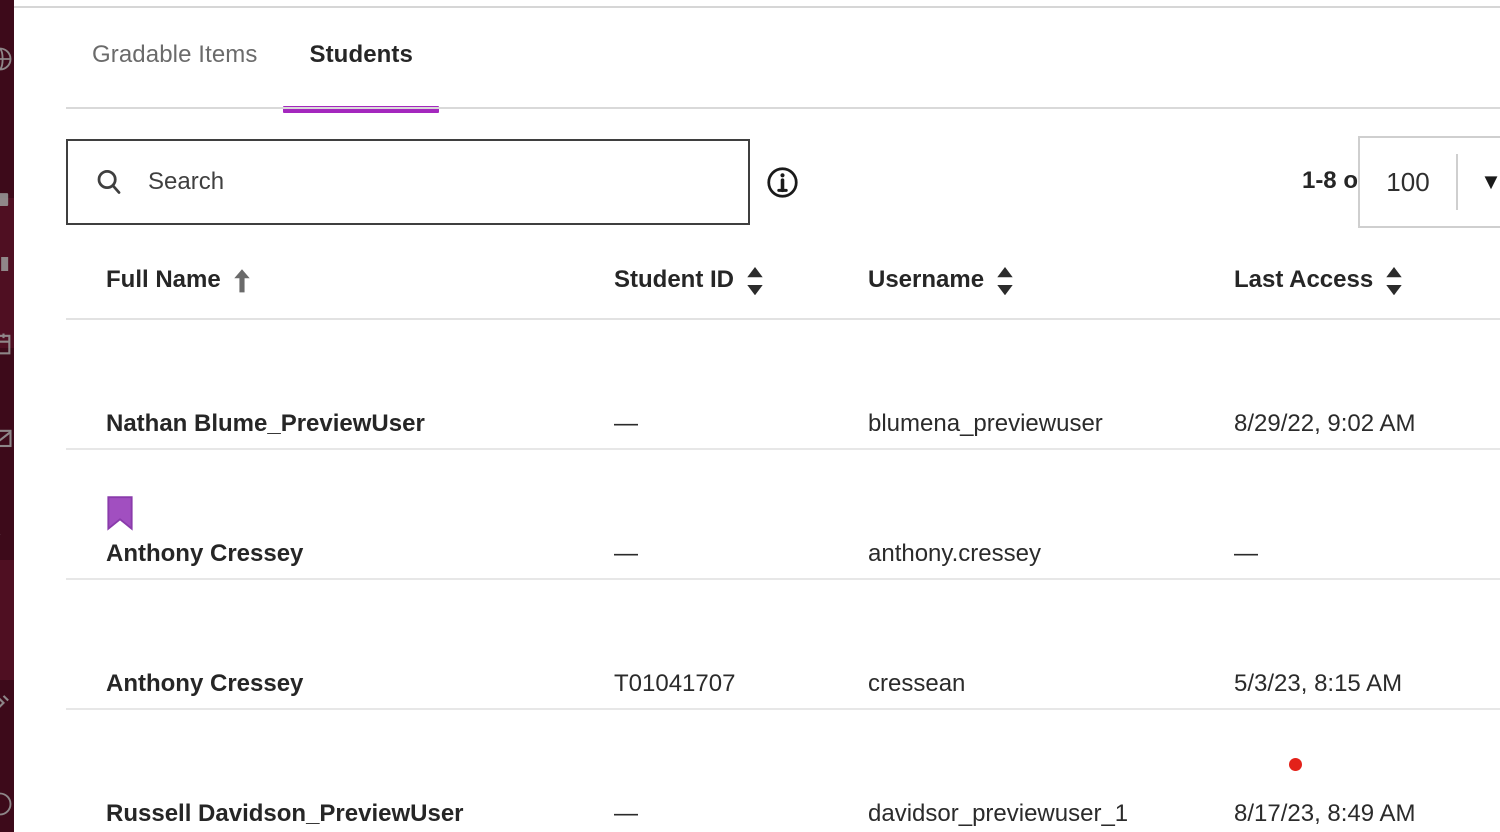 The height and width of the screenshot is (832, 1500). I want to click on book-icon, so click(7, 264).